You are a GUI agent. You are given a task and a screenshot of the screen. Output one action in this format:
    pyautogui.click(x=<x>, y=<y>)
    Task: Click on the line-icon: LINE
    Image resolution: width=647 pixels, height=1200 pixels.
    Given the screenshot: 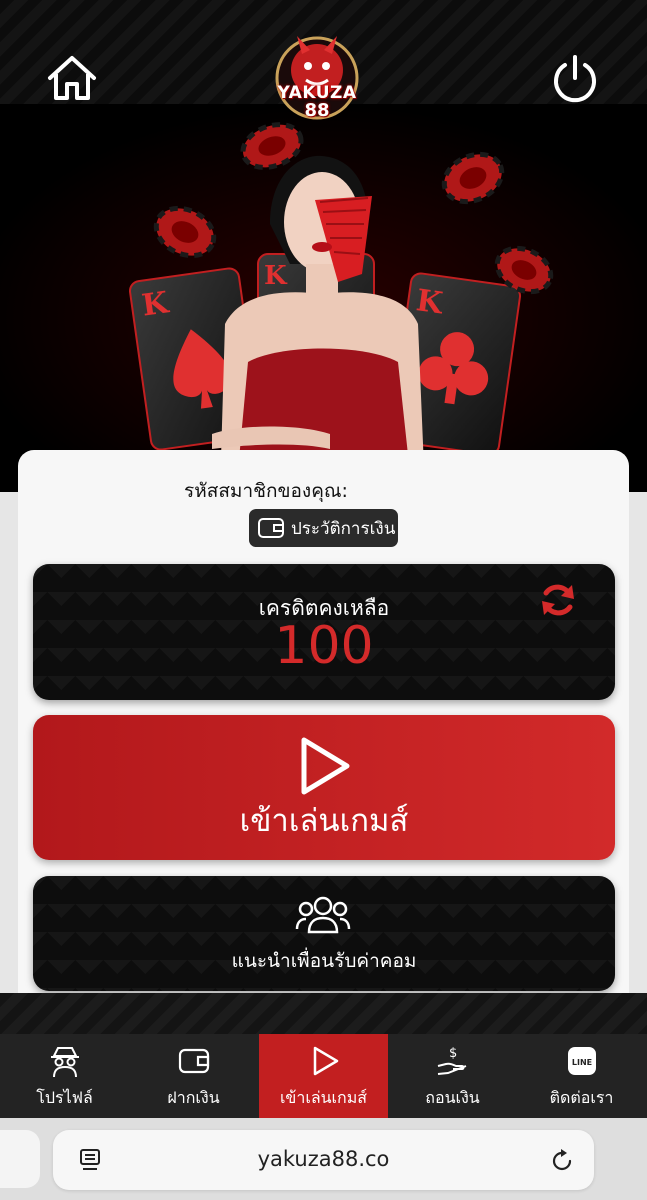 What is the action you would take?
    pyautogui.click(x=582, y=1061)
    